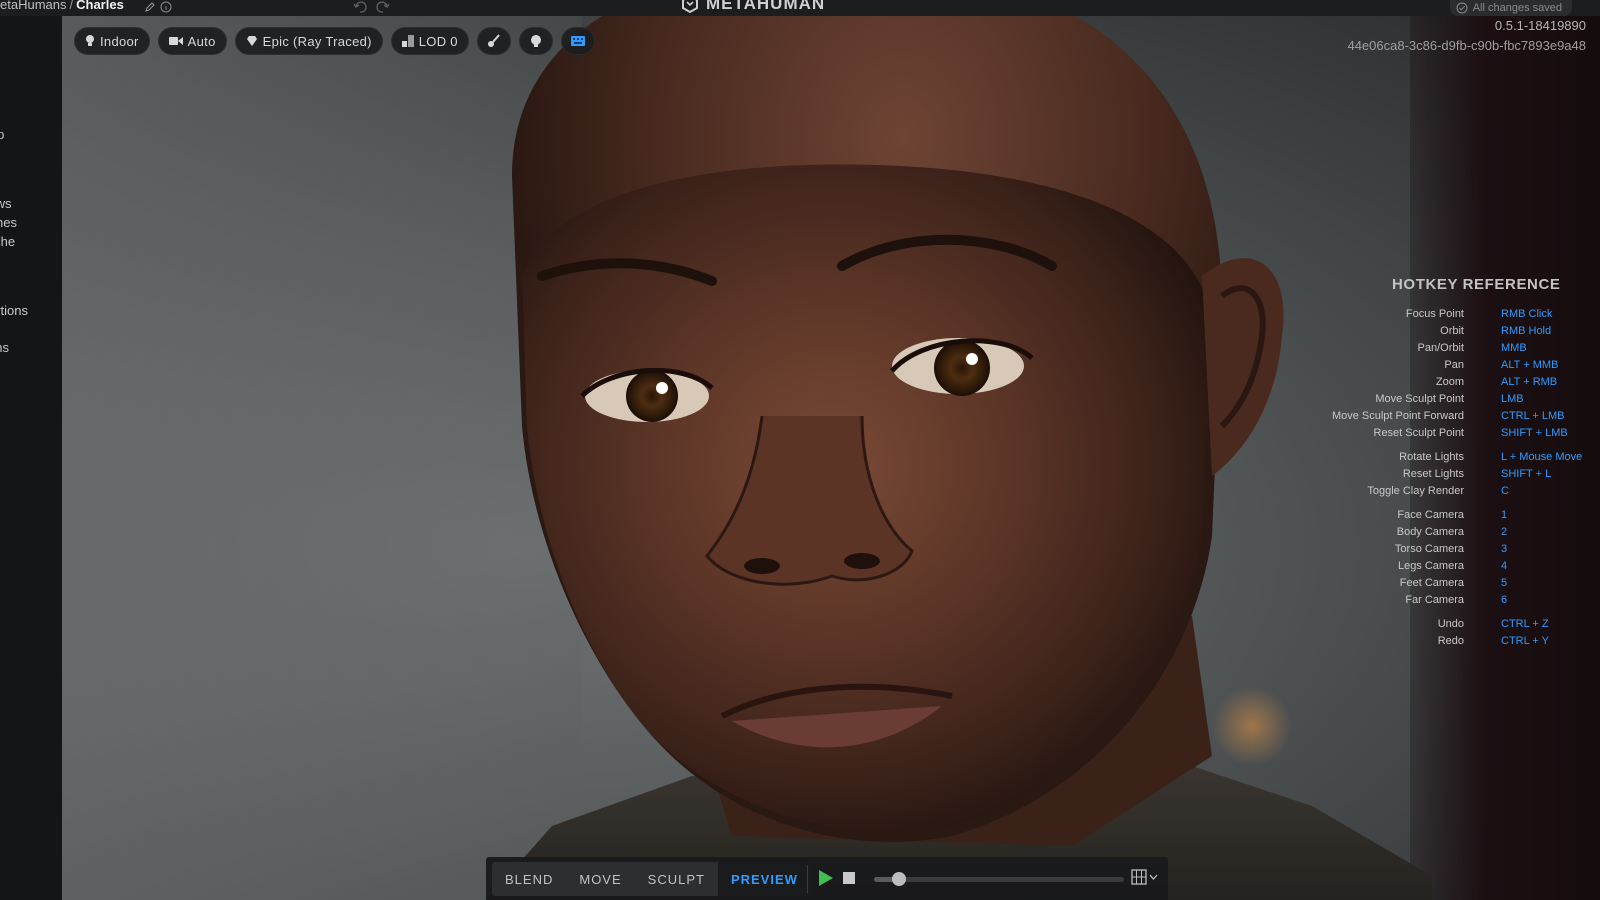  I want to click on hotkey-row: Far Camera 6, so click(1465, 600).